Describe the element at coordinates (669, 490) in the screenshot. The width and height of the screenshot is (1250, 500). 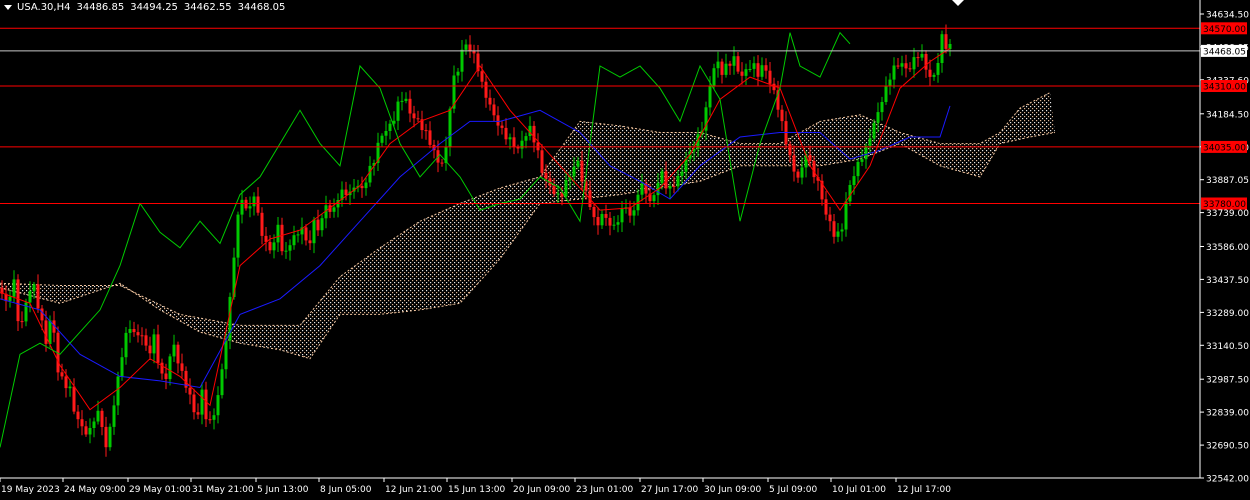
I see `time-tick-label: 27 Jun 17:00` at that location.